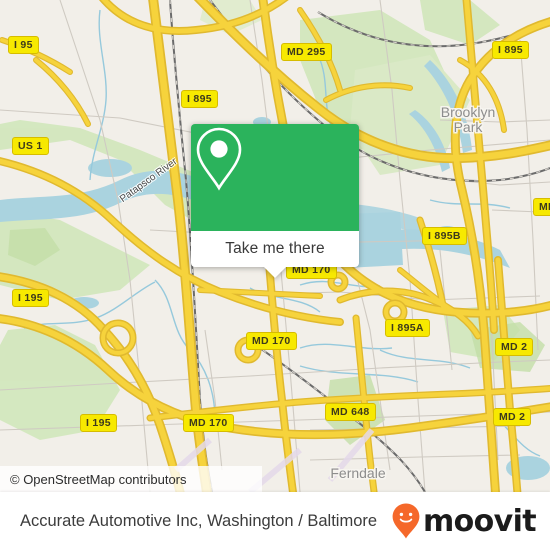  Describe the element at coordinates (541, 207) in the screenshot. I see `road-shield: MD` at that location.